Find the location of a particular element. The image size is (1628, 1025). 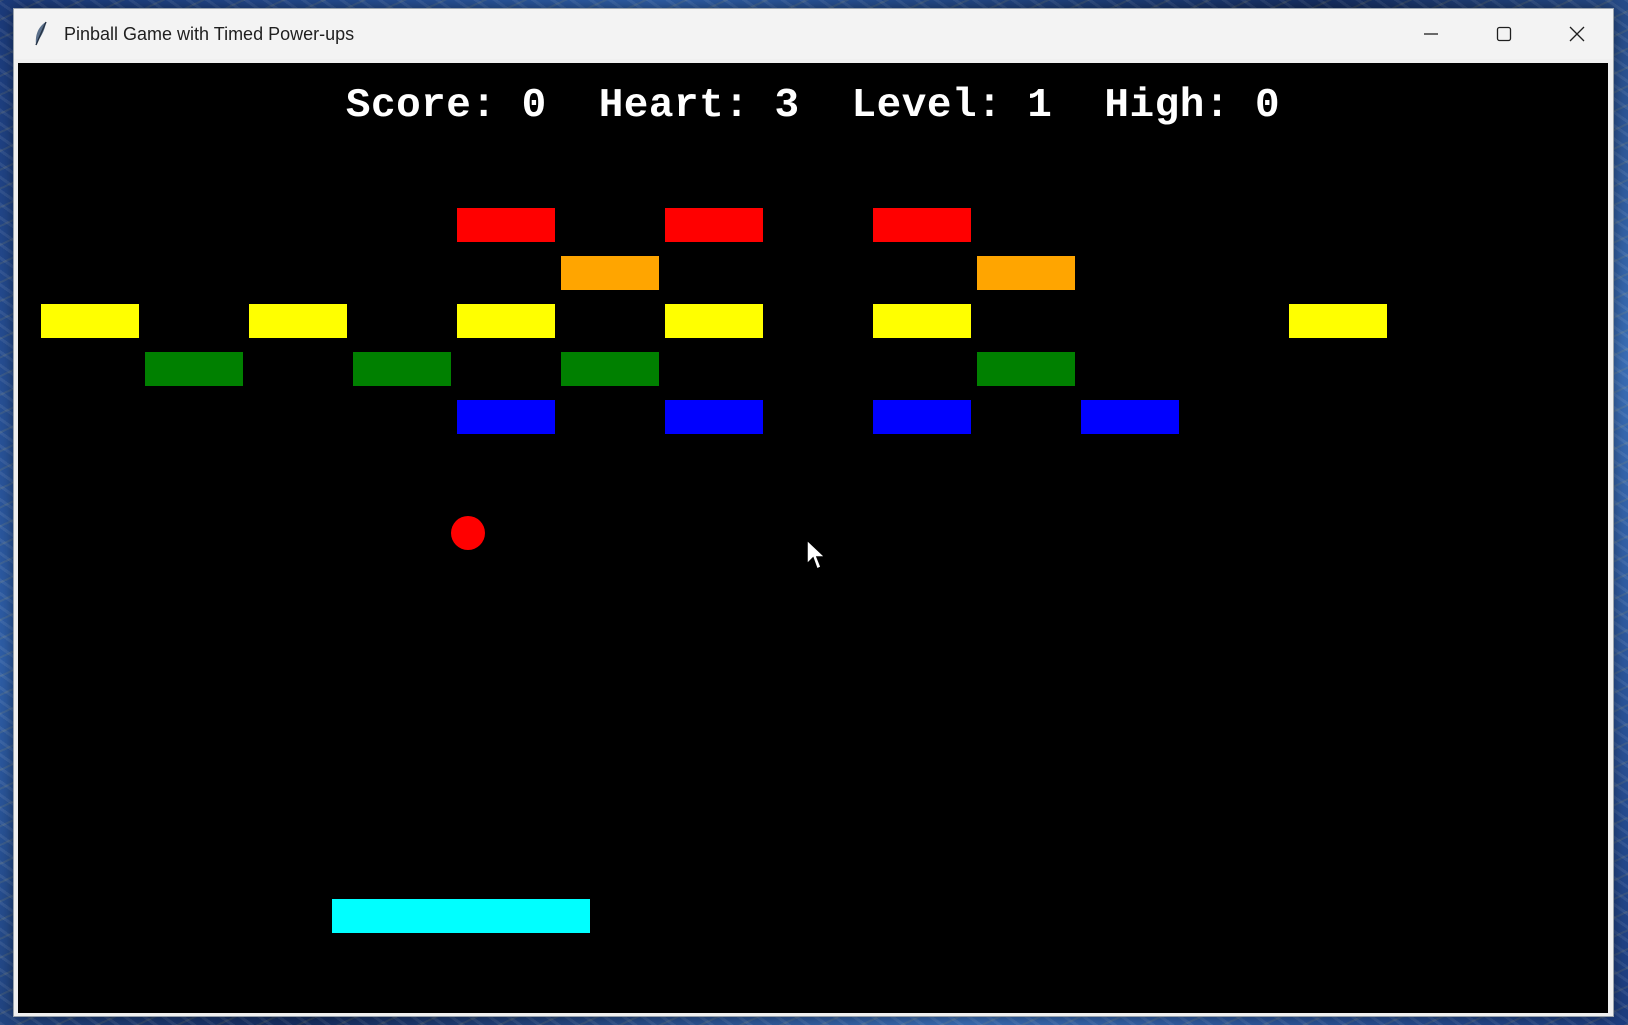

level-display: Level: 1 is located at coordinates (952, 106).